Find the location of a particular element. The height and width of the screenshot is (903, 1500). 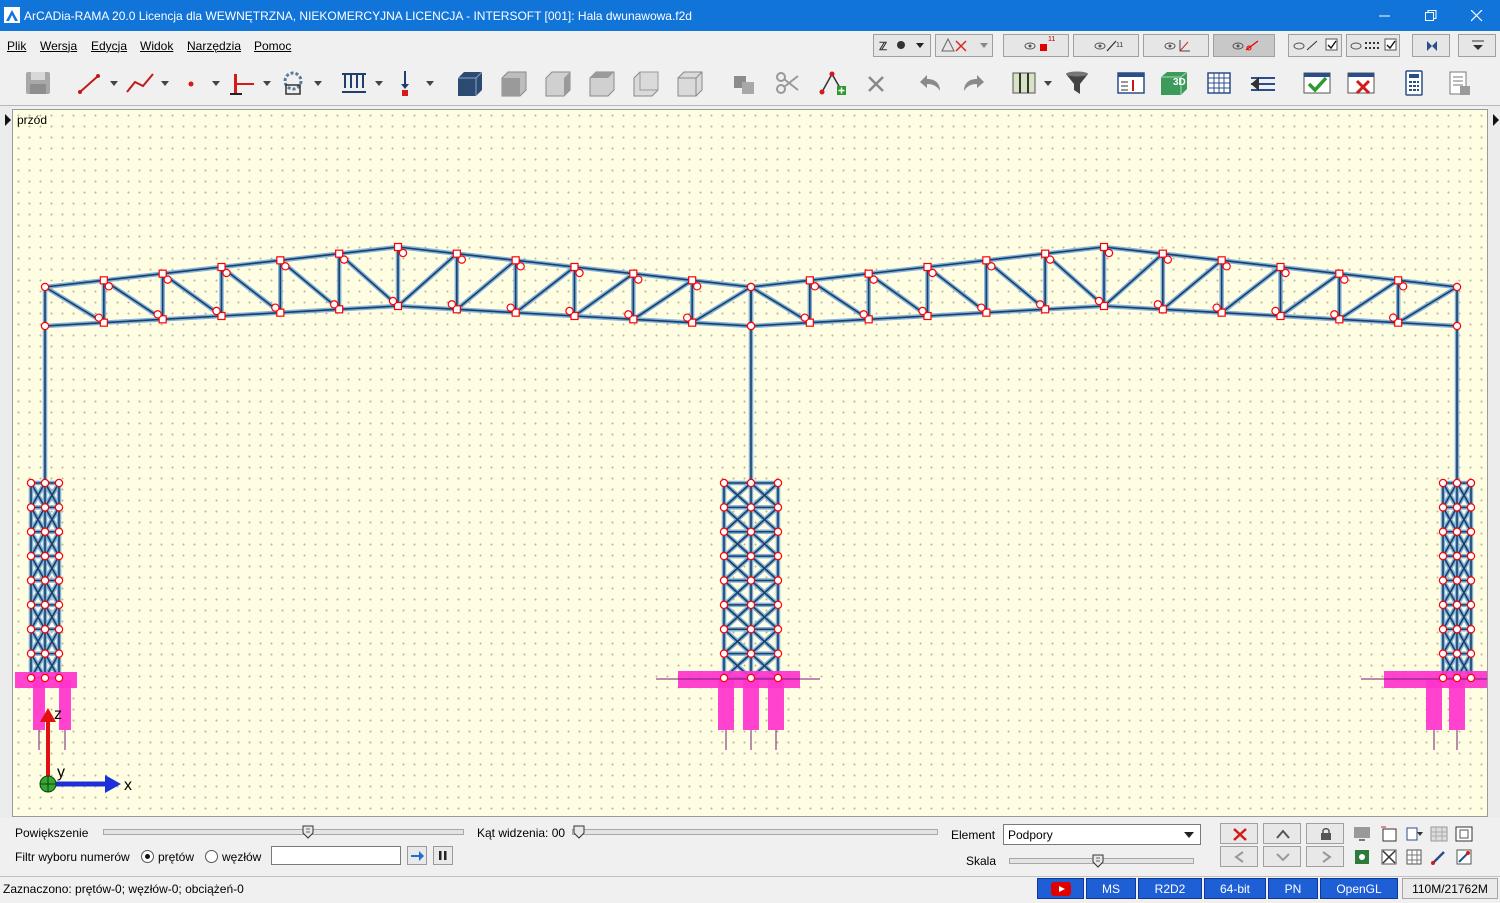

menu-wersja: Wersja is located at coordinates (58, 46).